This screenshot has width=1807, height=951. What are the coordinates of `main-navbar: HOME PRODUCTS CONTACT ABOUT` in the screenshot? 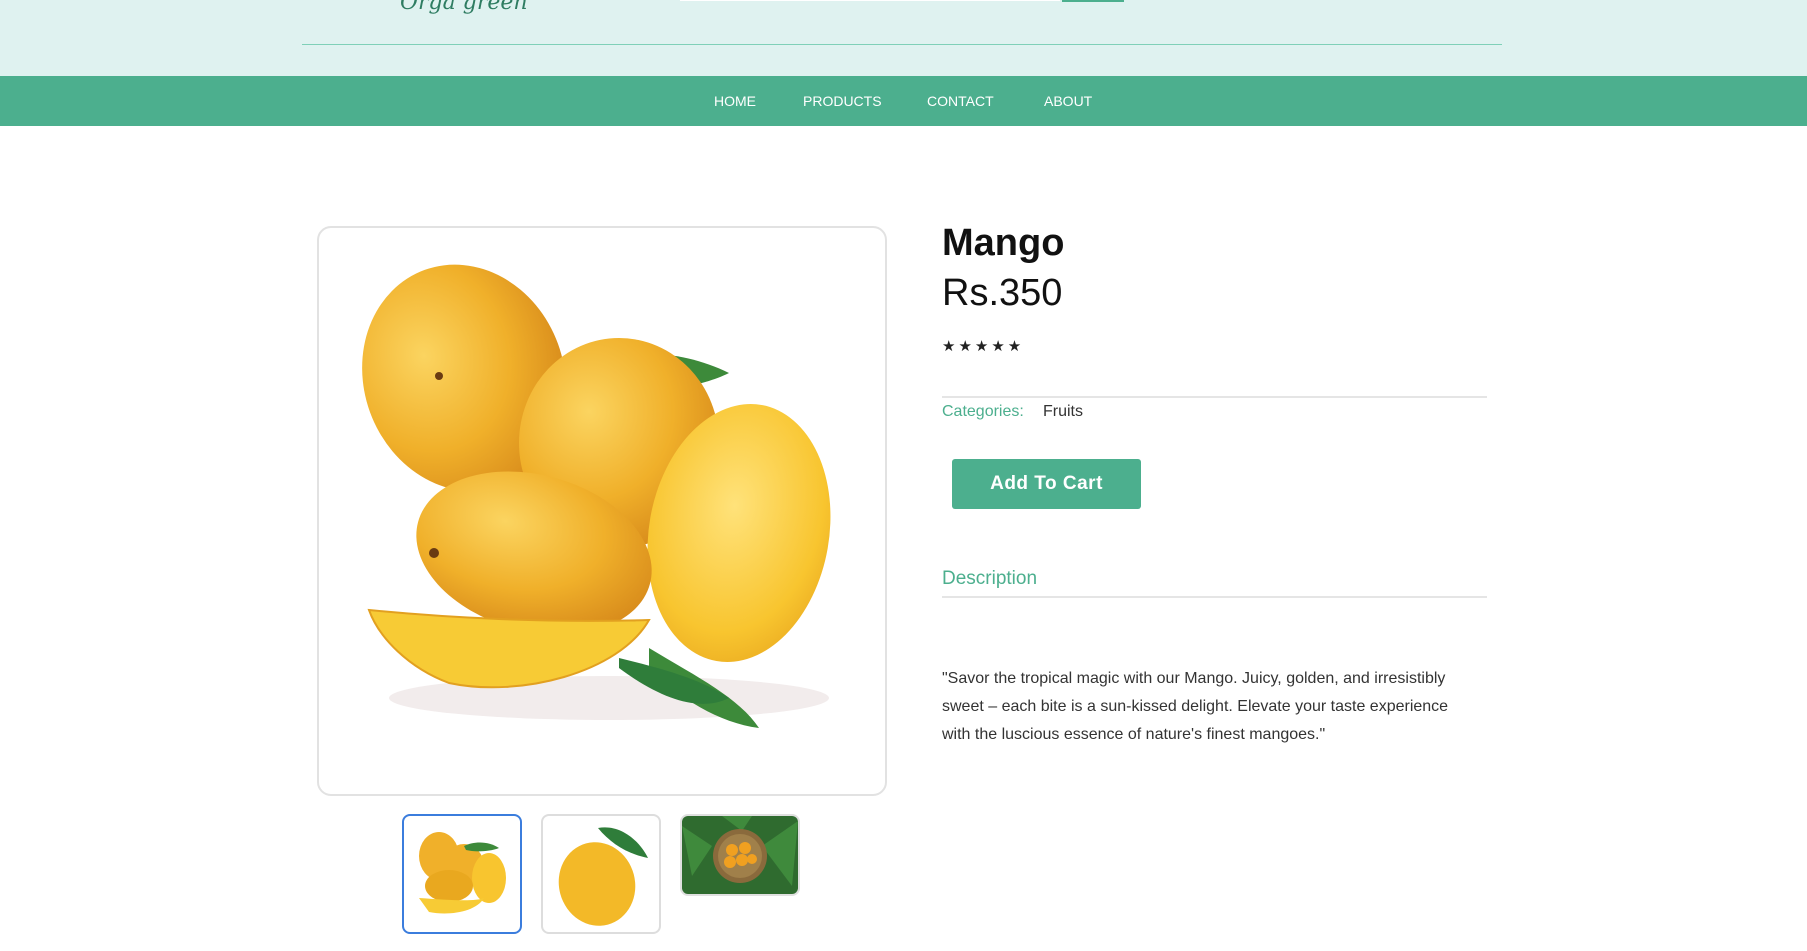 It's located at (903, 101).